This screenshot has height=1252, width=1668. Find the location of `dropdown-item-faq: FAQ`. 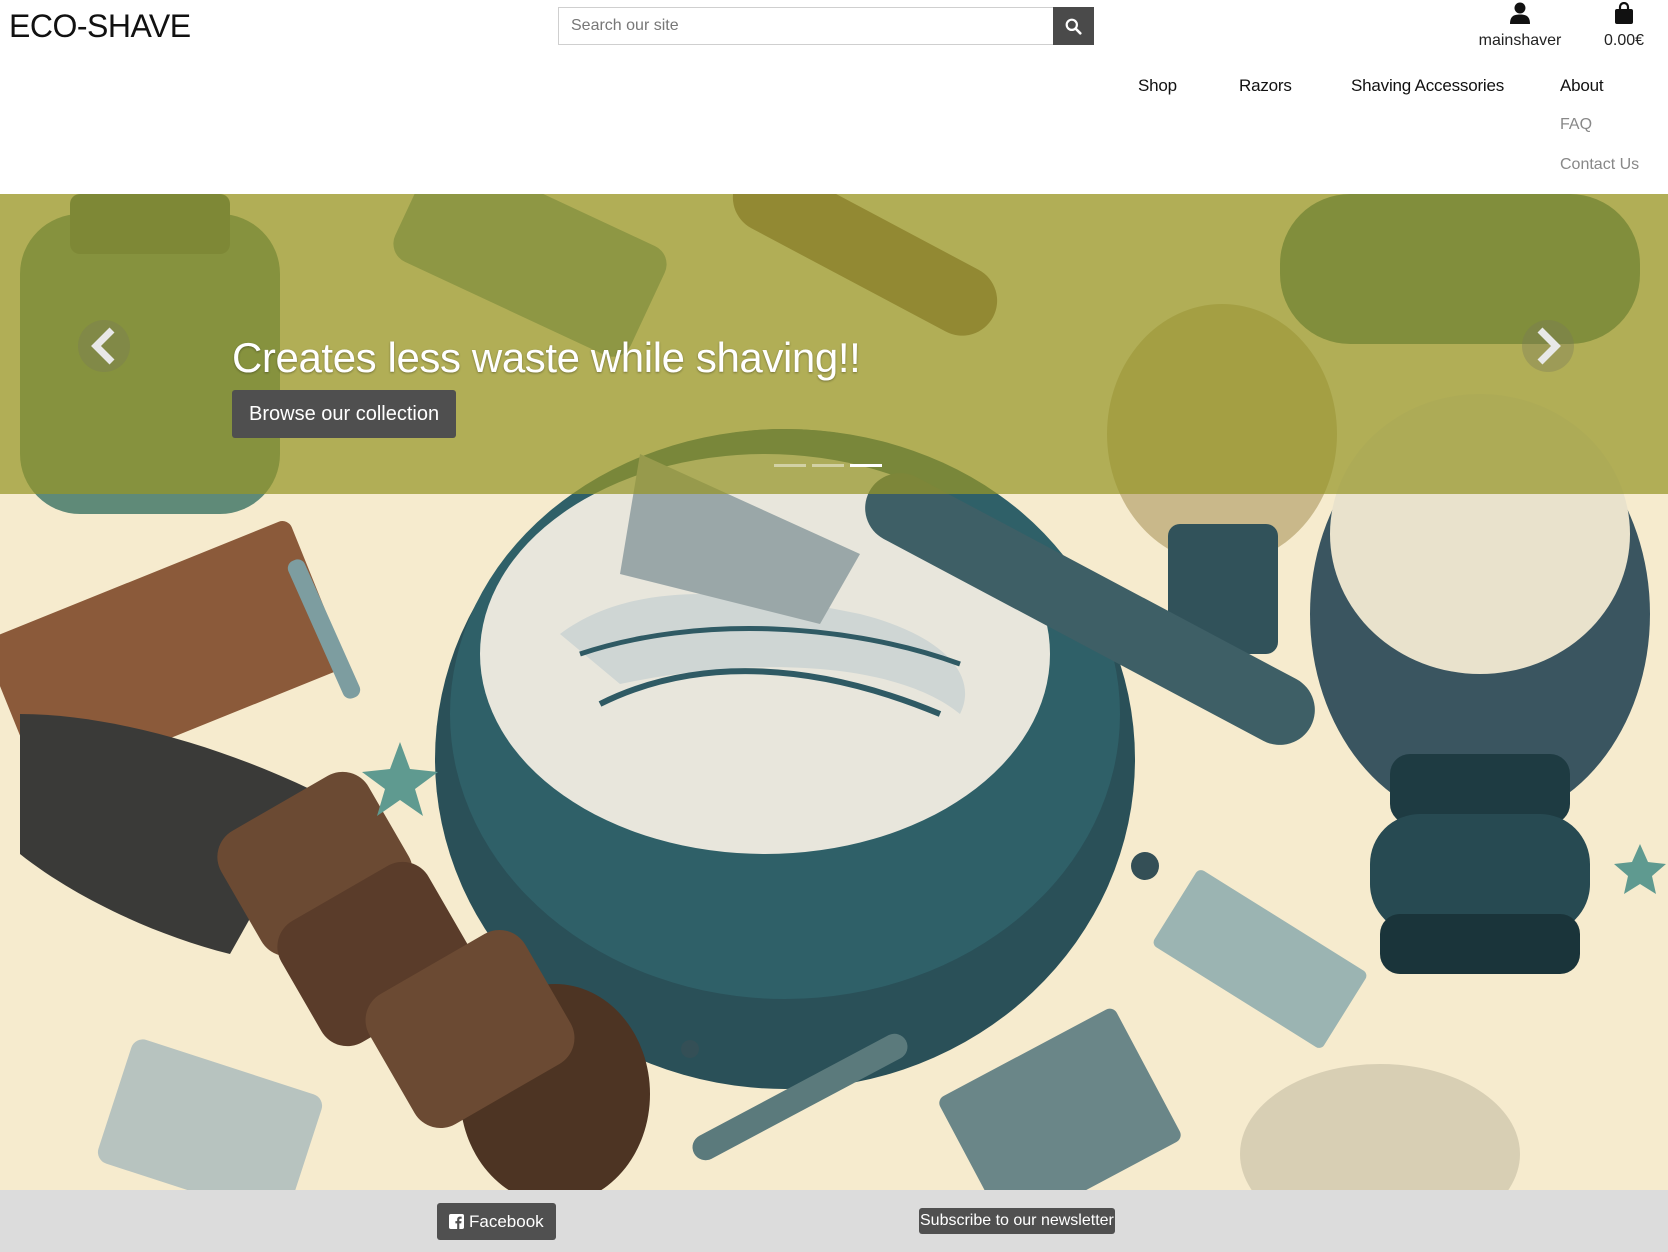

dropdown-item-faq: FAQ is located at coordinates (1576, 125).